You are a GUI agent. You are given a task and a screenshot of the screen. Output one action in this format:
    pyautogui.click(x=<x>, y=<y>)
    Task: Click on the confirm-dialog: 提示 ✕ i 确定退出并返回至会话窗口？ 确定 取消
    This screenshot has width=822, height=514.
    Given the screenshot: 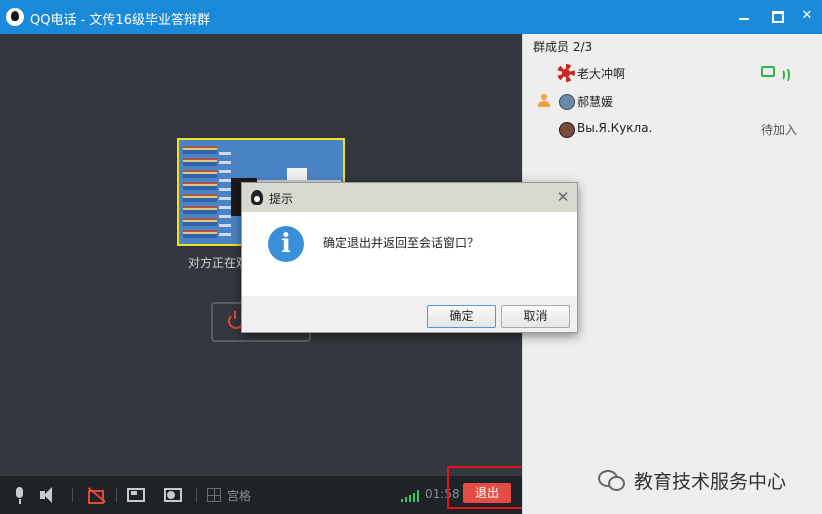 What is the action you would take?
    pyautogui.click(x=409, y=257)
    